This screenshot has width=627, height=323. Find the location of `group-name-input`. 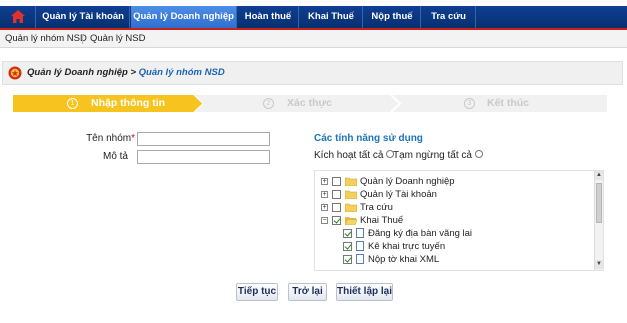

group-name-input is located at coordinates (203, 139).